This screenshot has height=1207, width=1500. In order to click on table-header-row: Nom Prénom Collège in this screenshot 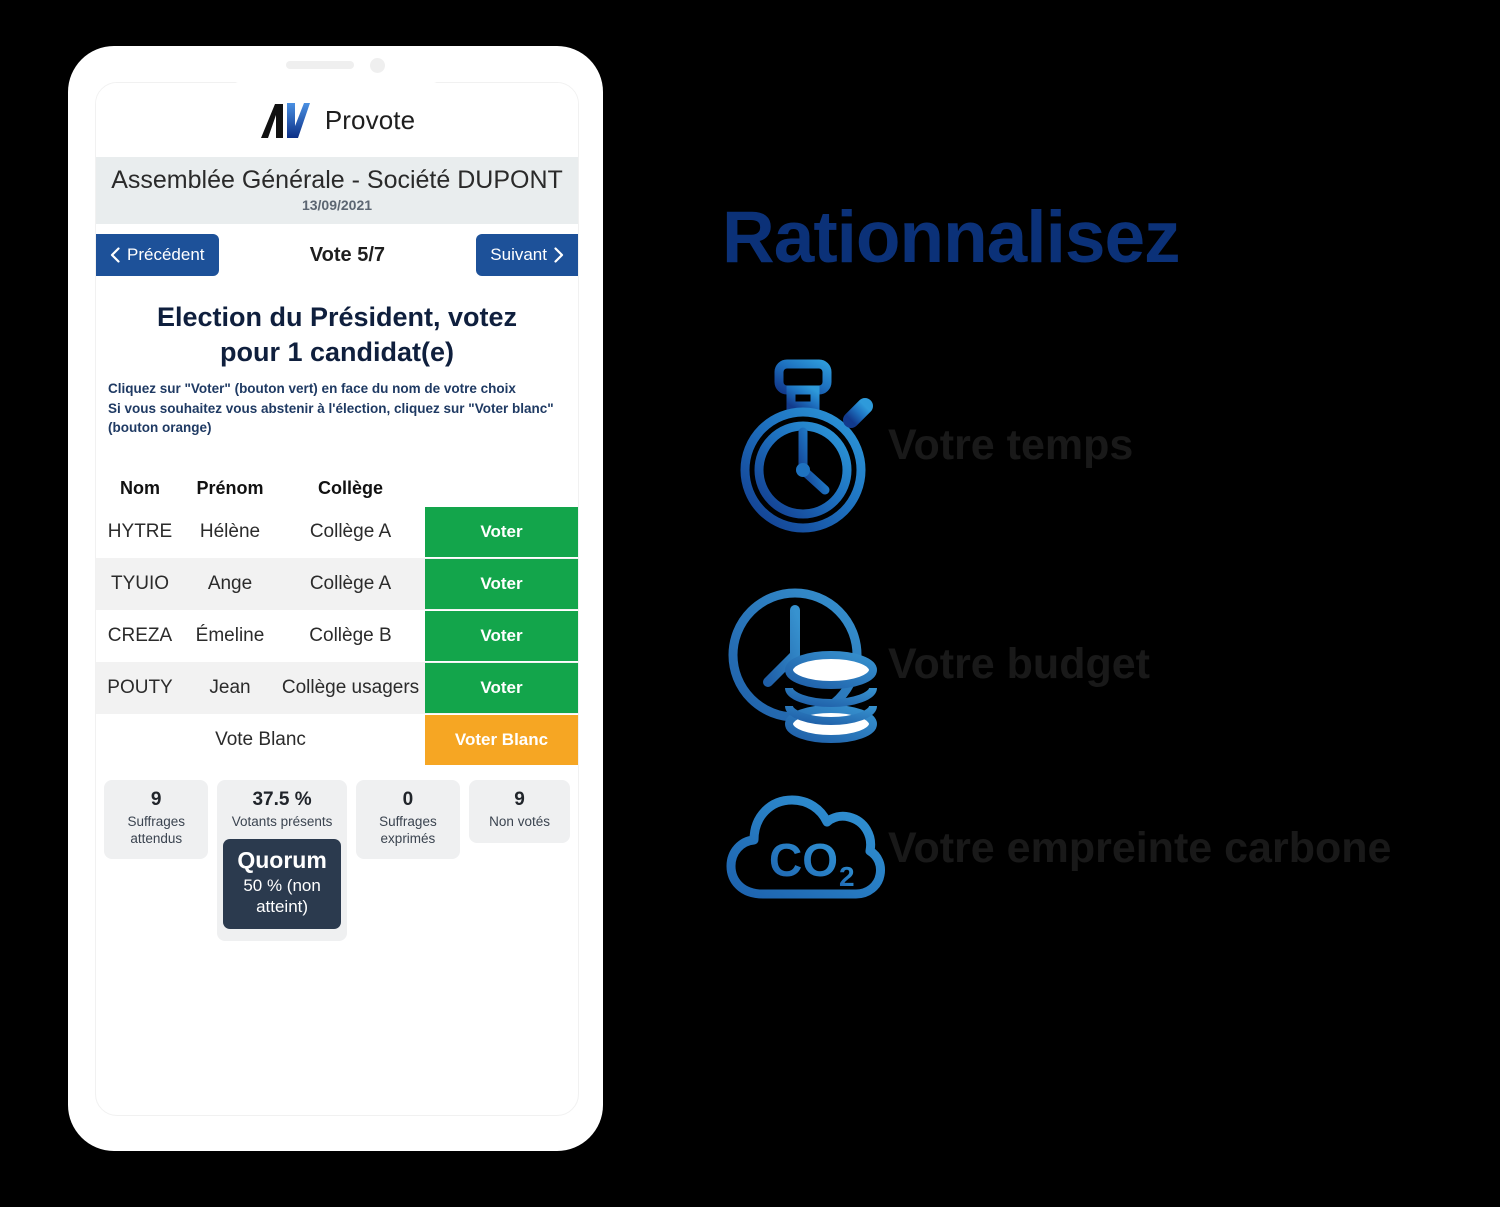, I will do `click(337, 489)`.